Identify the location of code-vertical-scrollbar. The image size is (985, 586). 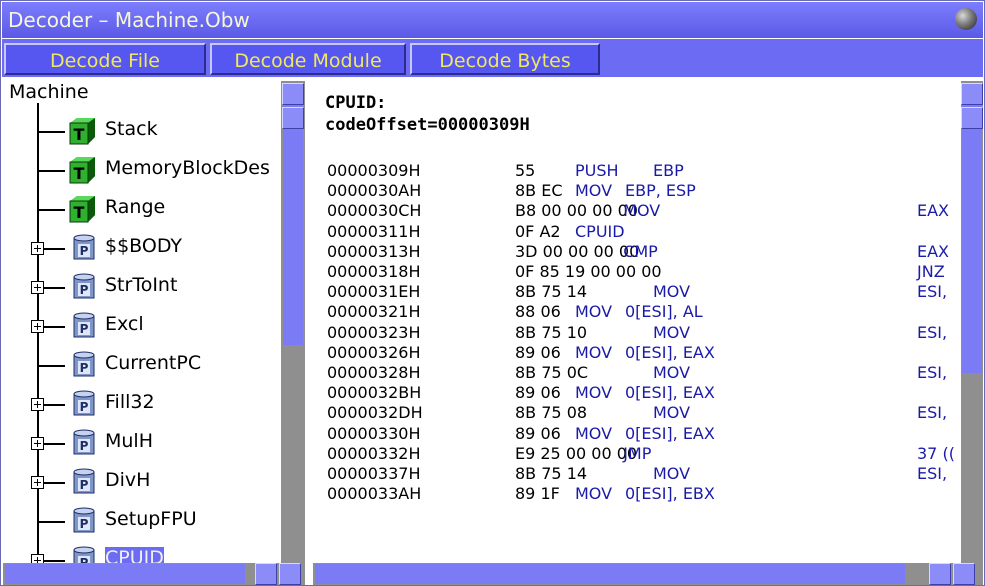
(972, 322).